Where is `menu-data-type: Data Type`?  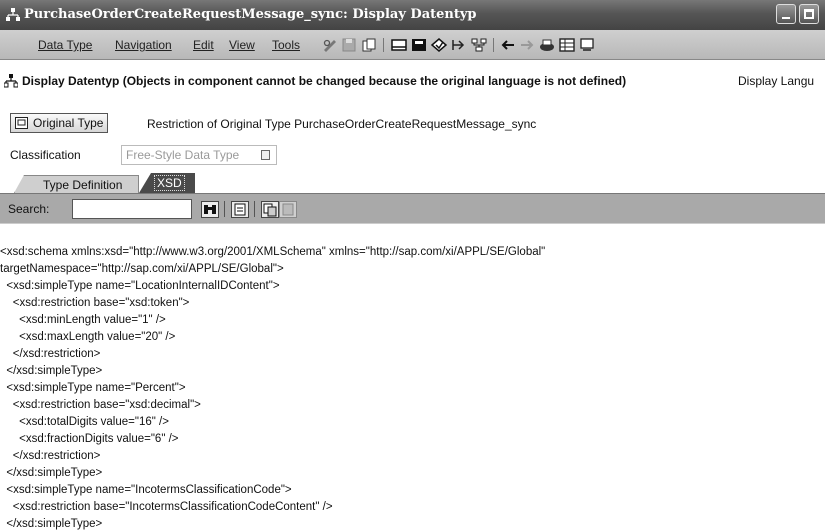 menu-data-type: Data Type is located at coordinates (65, 45).